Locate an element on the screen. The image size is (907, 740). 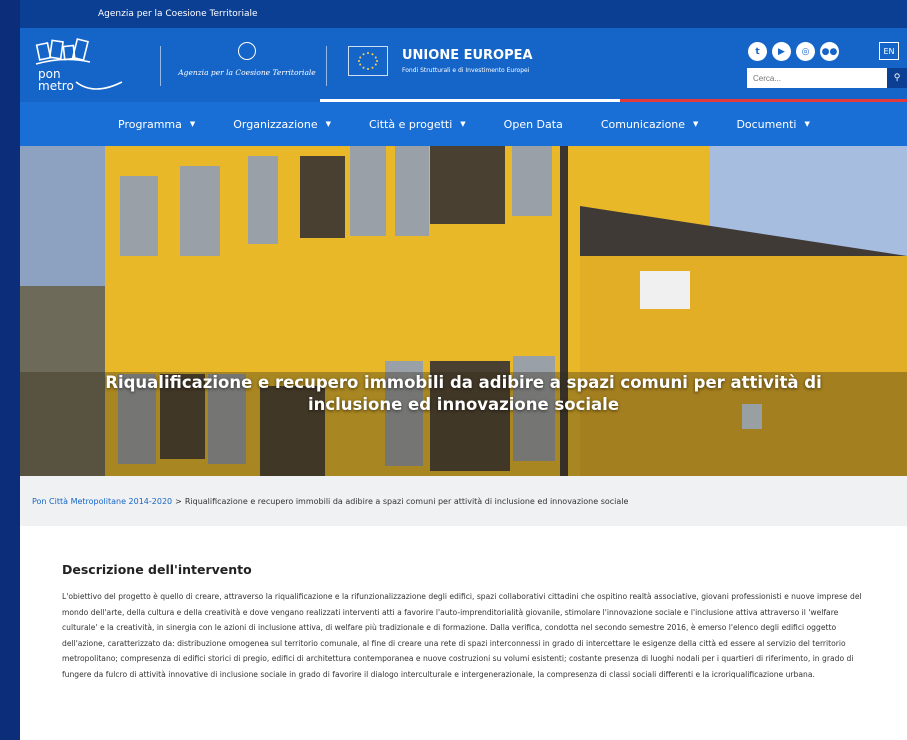
nav-item-citta-e-progetti: Città e progetti ▼ is located at coordinates (417, 124).